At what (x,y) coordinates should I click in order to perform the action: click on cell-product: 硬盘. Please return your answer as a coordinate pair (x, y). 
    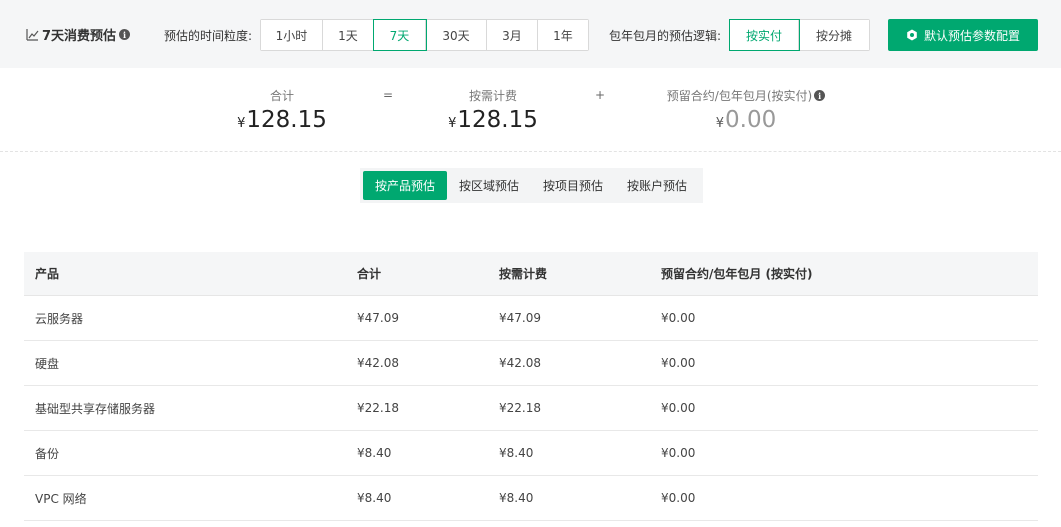
    Looking at the image, I should click on (47, 363).